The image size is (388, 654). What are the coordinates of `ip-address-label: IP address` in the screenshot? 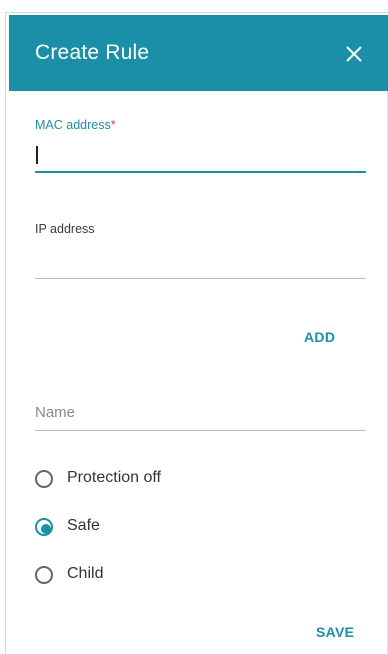 It's located at (65, 229).